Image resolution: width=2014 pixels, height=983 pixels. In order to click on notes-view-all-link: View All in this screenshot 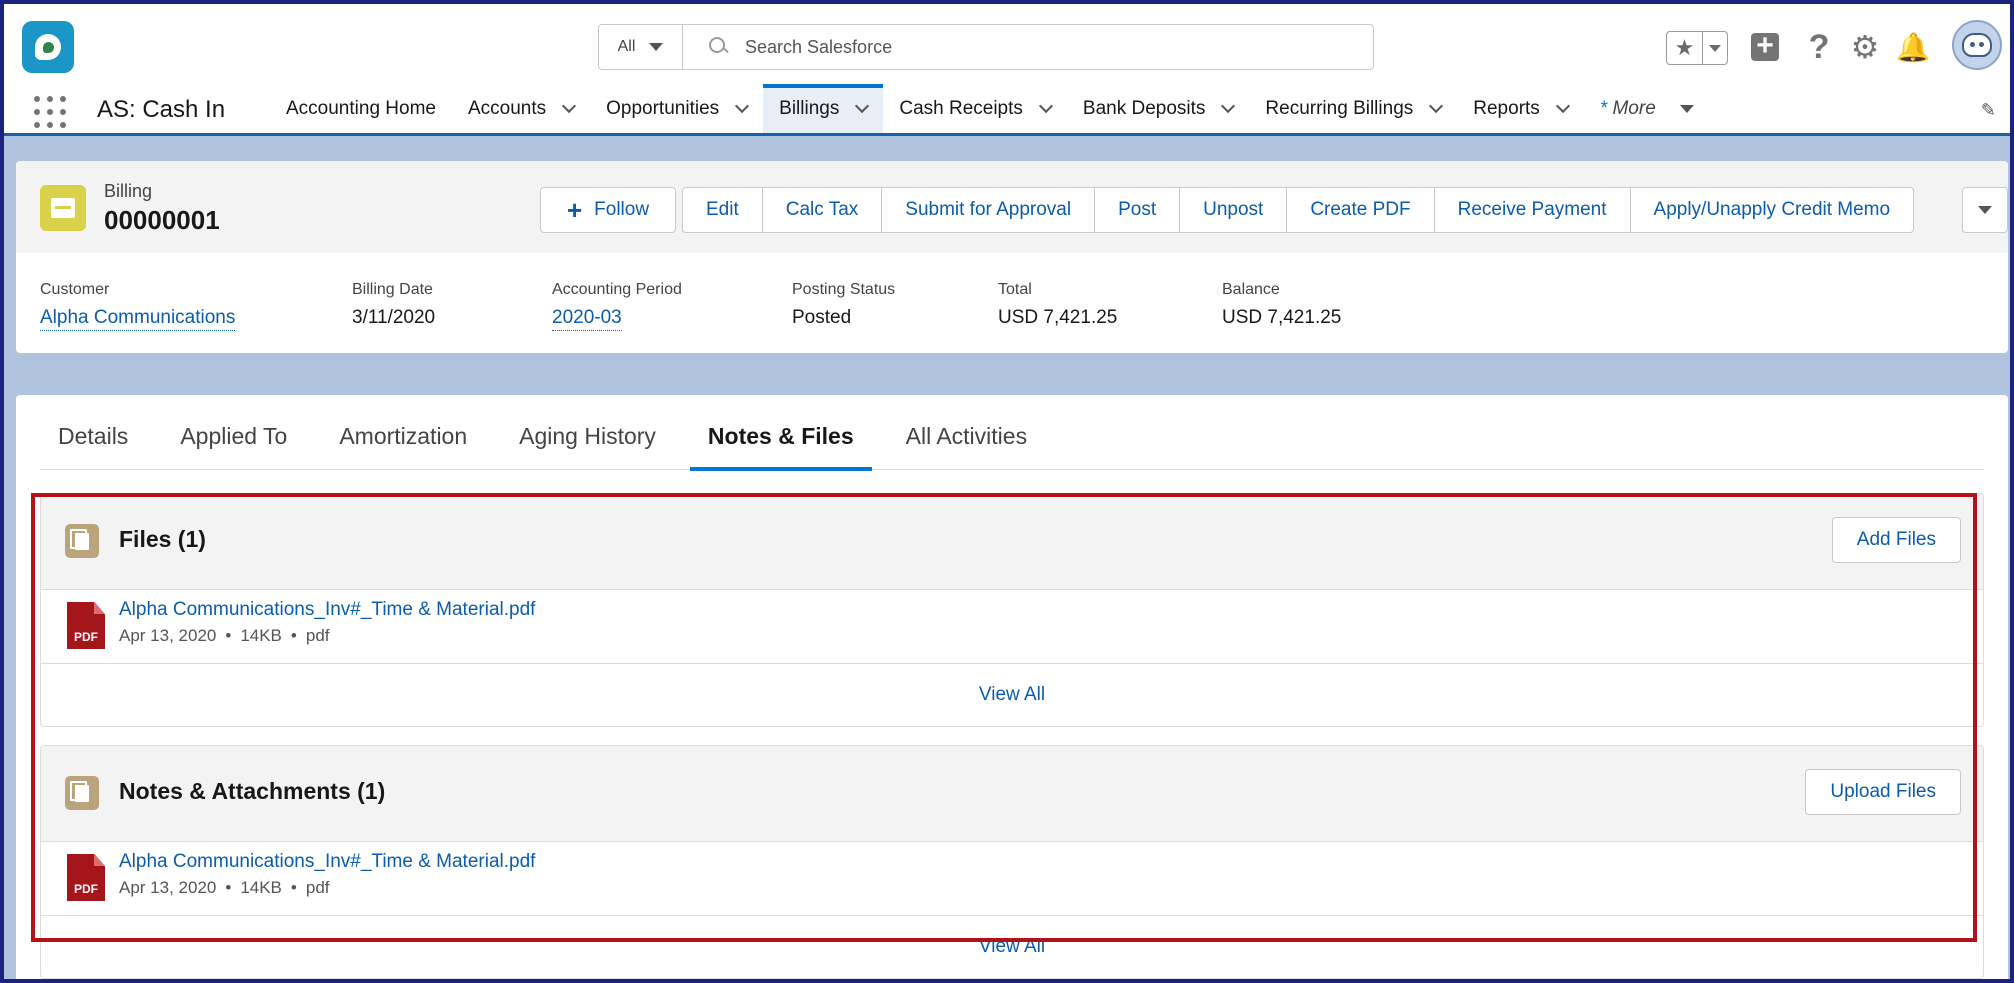, I will do `click(1012, 947)`.